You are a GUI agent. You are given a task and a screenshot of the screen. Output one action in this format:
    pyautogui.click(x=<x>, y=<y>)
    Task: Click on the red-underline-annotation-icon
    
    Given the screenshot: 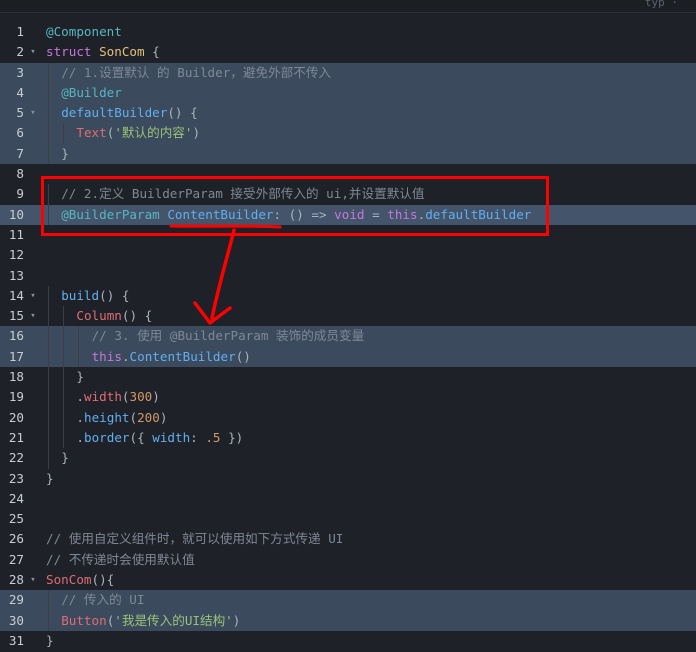 What is the action you would take?
    pyautogui.click(x=225, y=226)
    